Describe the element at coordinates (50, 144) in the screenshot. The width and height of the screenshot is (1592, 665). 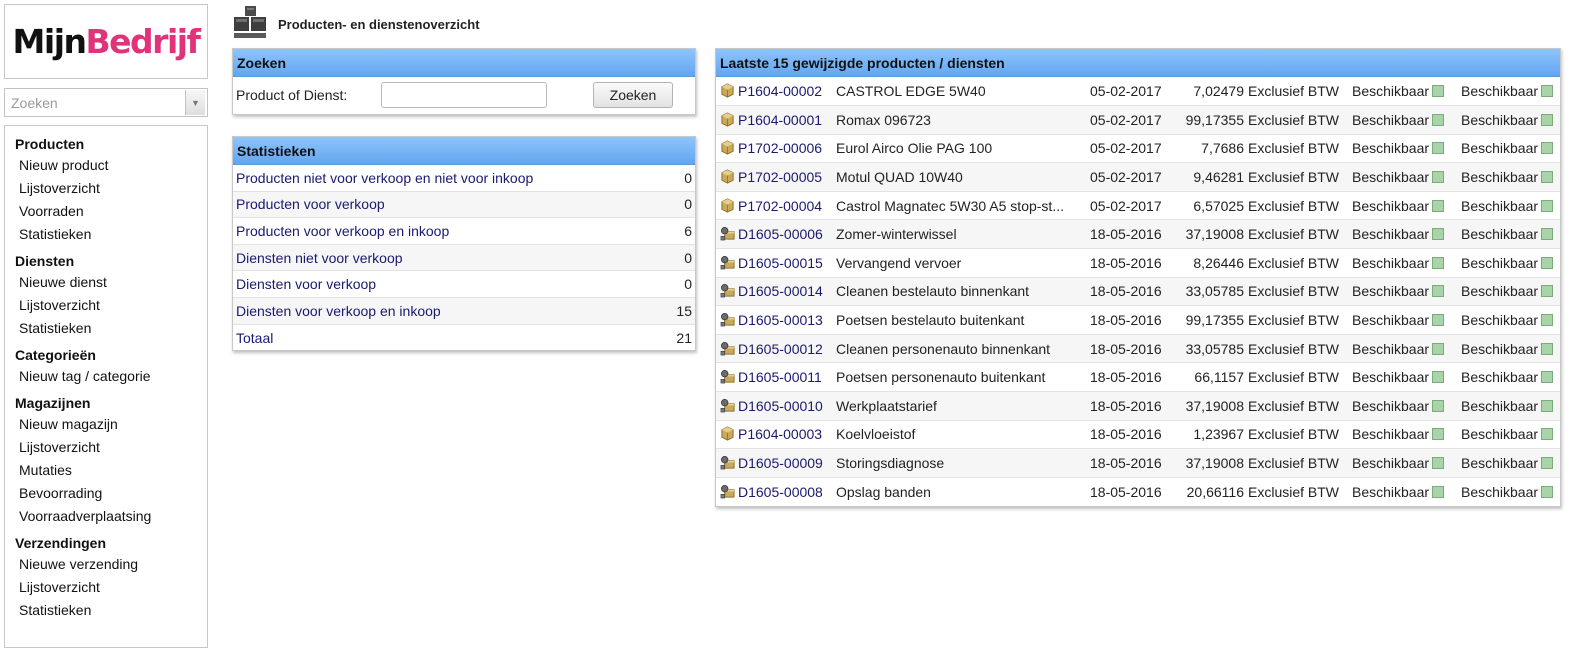
I see `nav-heading: Producten` at that location.